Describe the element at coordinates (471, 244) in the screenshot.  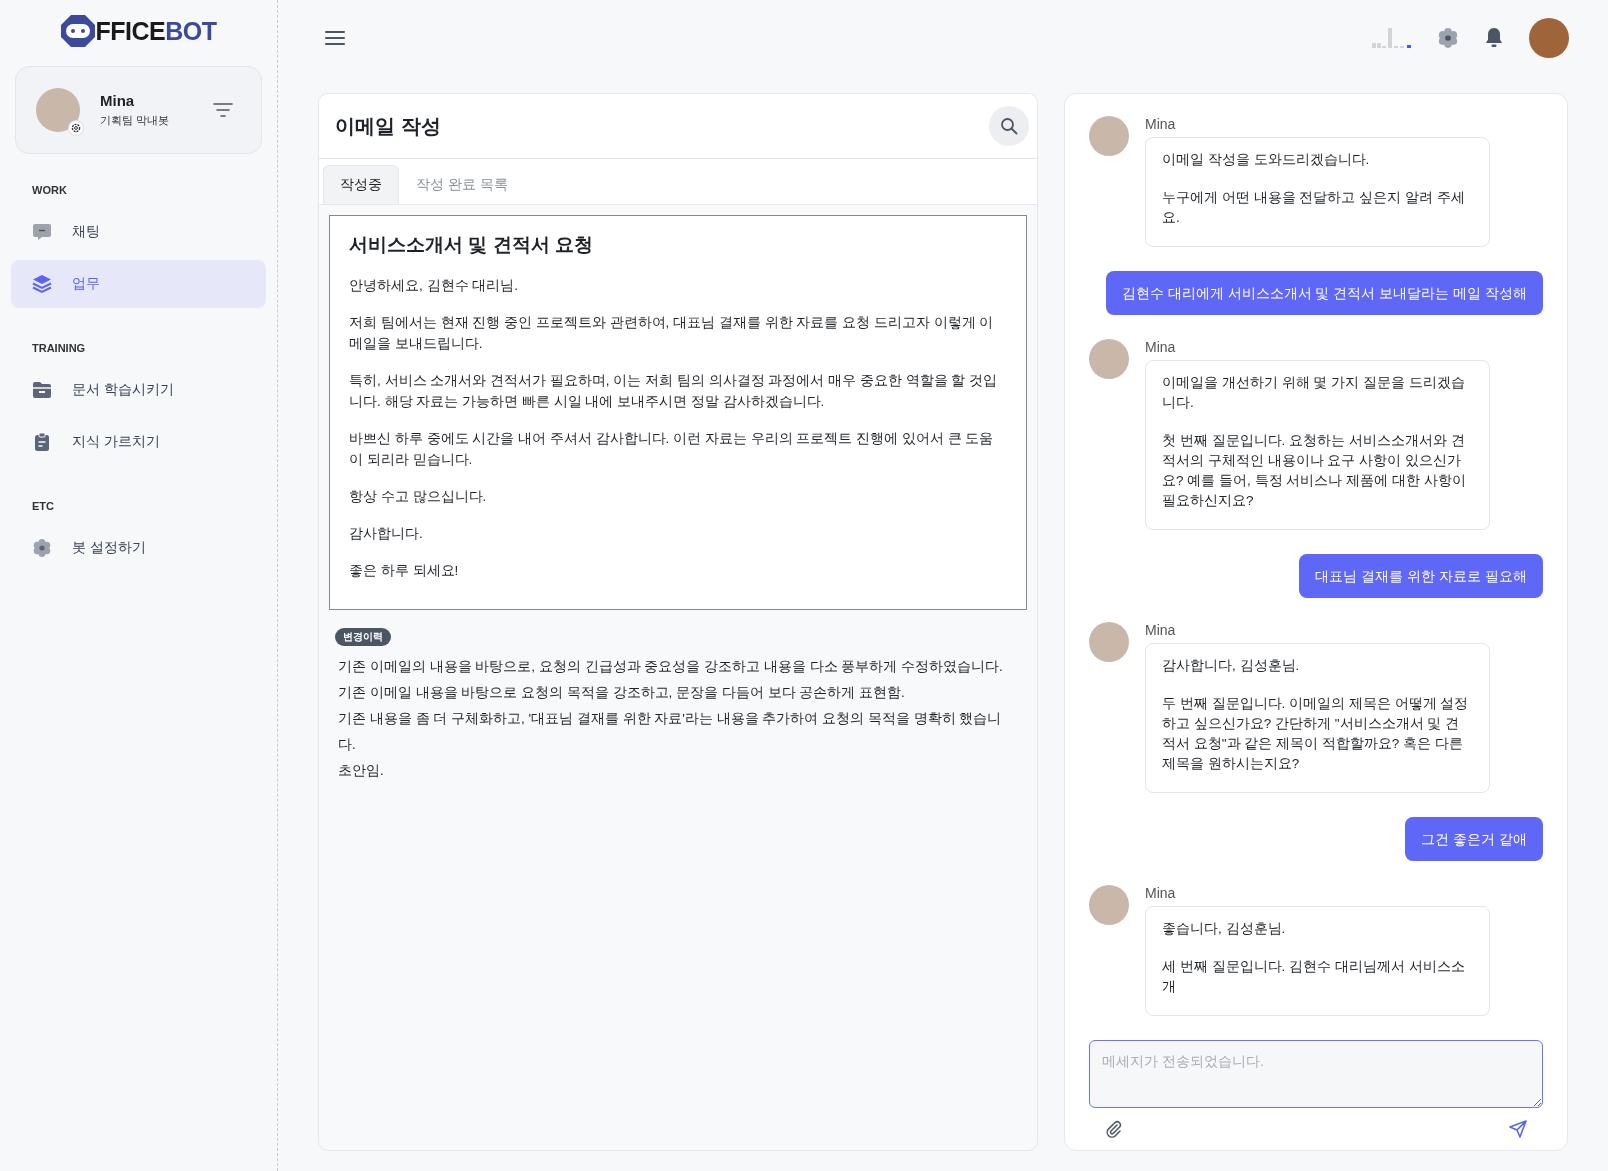
I see `email-subject: 서비스소개서 및 견적서 요청` at that location.